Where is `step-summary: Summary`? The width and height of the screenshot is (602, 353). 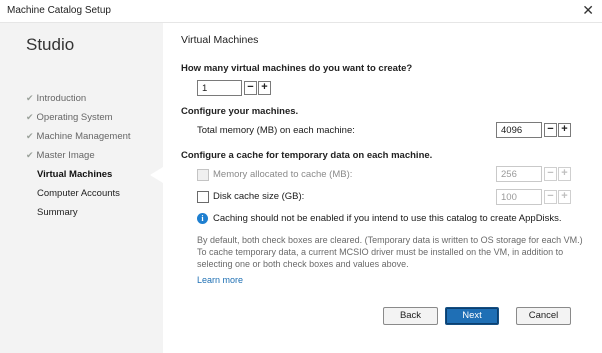
step-summary: Summary is located at coordinates (57, 212).